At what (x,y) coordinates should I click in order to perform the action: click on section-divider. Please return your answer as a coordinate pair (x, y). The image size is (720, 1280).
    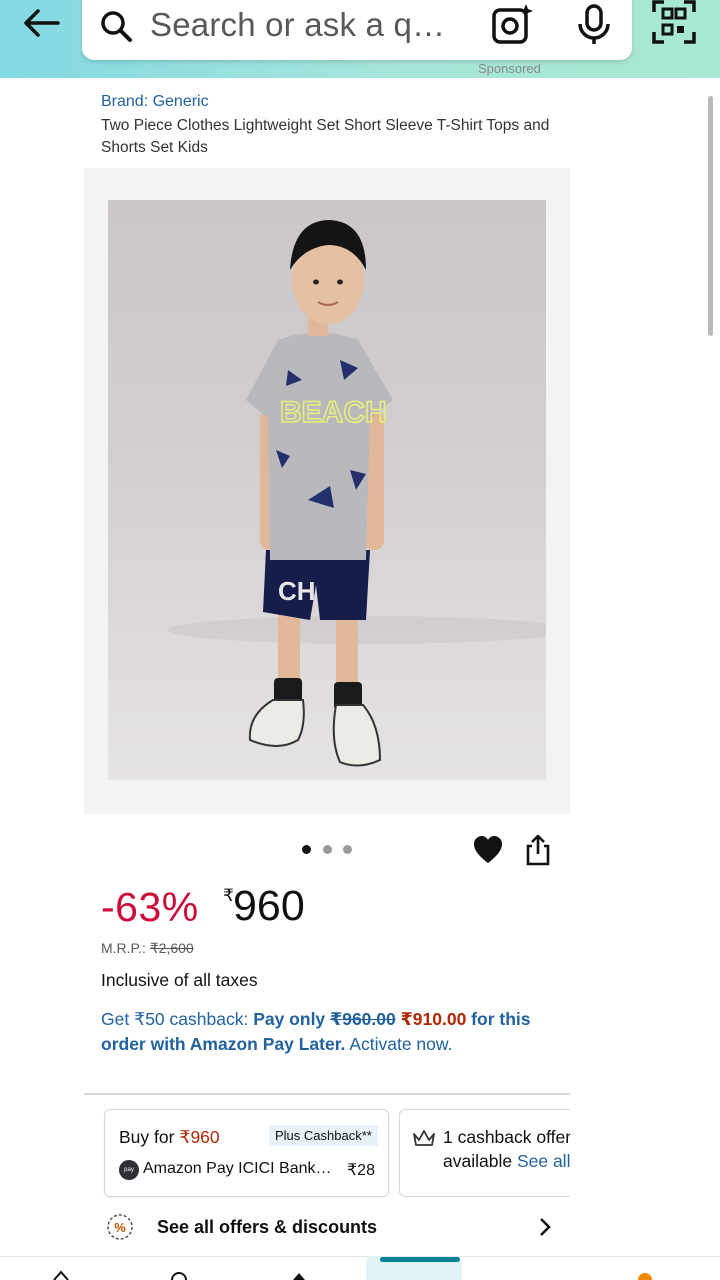
    Looking at the image, I should click on (327, 1094).